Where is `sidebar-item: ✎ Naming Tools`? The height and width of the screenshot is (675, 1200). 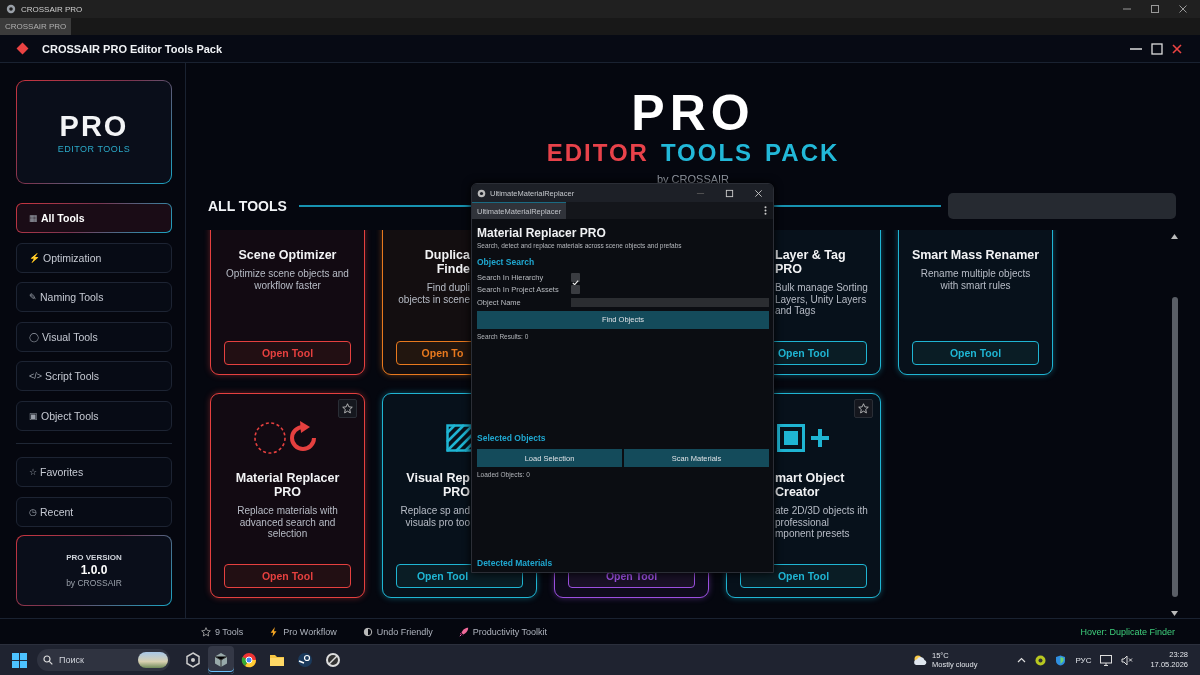
sidebar-item: ✎ Naming Tools is located at coordinates (94, 297).